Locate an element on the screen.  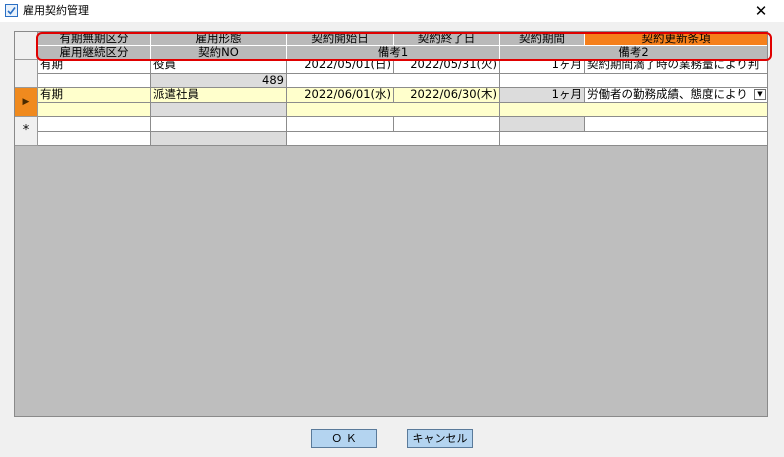
header-renewal-clause: 契約更新条項 is located at coordinates (676, 39).